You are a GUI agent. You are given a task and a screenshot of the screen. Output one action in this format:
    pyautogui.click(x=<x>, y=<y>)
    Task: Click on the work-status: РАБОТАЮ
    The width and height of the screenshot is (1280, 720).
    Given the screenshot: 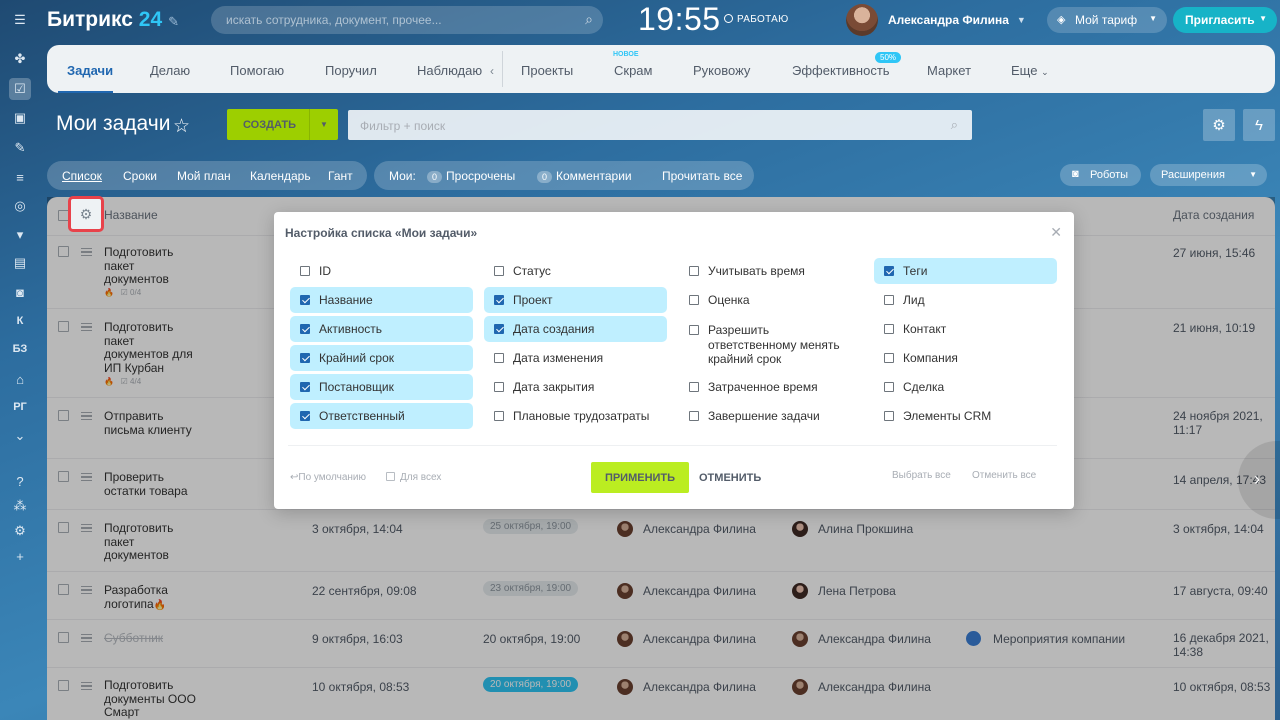 What is the action you would take?
    pyautogui.click(x=756, y=19)
    